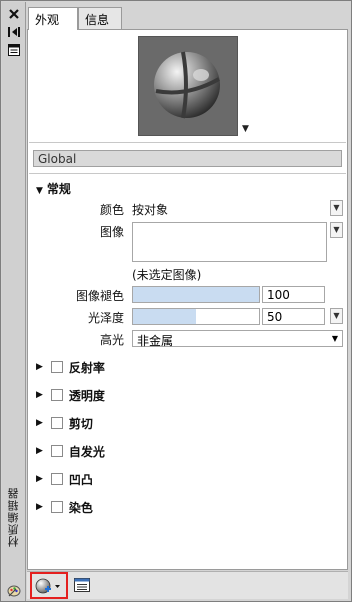  I want to click on preview-options-icon: ▼, so click(245, 129).